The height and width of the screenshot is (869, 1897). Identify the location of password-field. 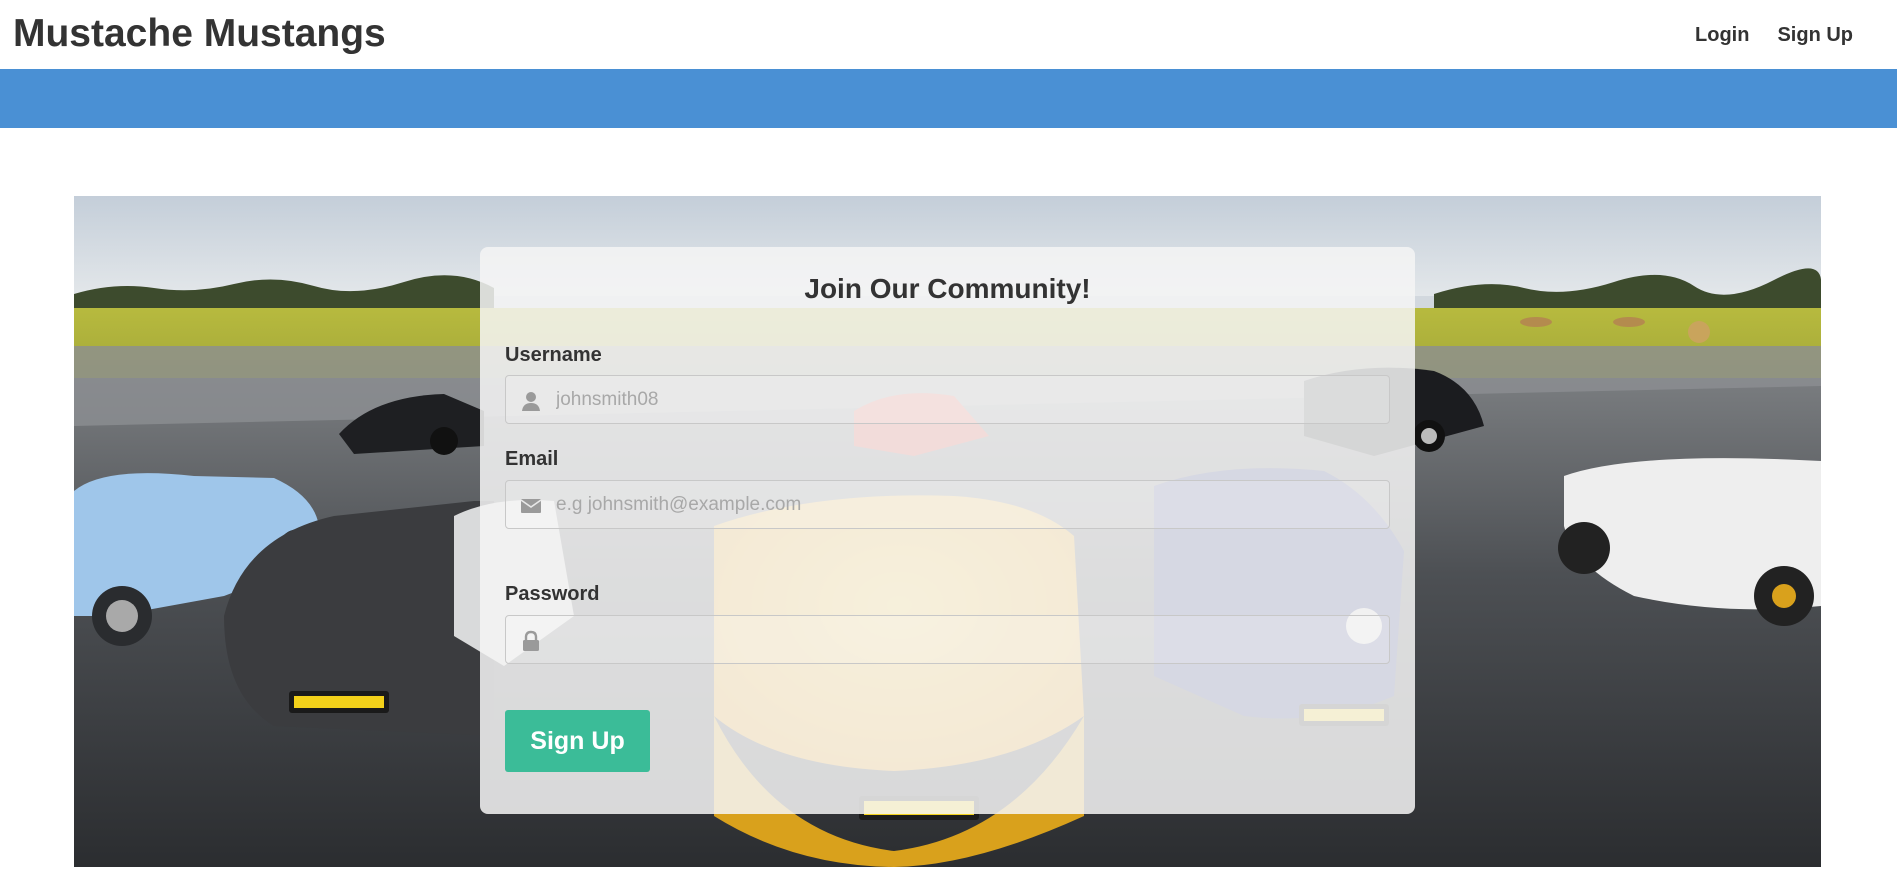
(947, 639).